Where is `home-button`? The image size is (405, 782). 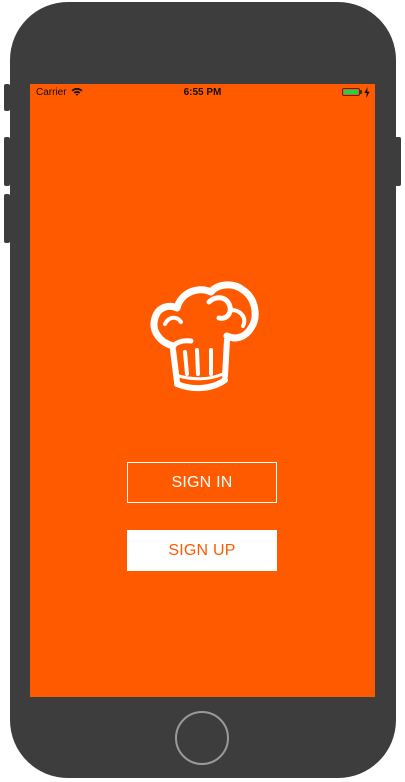 home-button is located at coordinates (202, 738).